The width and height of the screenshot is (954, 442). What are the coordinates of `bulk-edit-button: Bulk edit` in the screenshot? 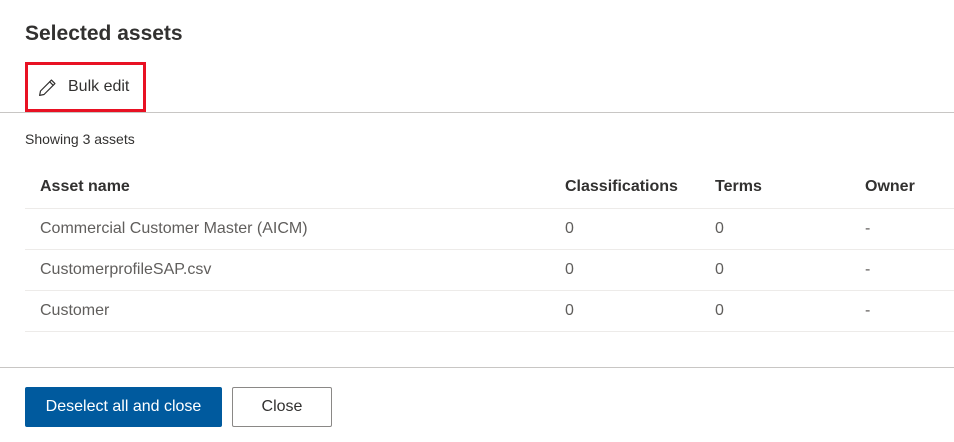 It's located at (85, 87).